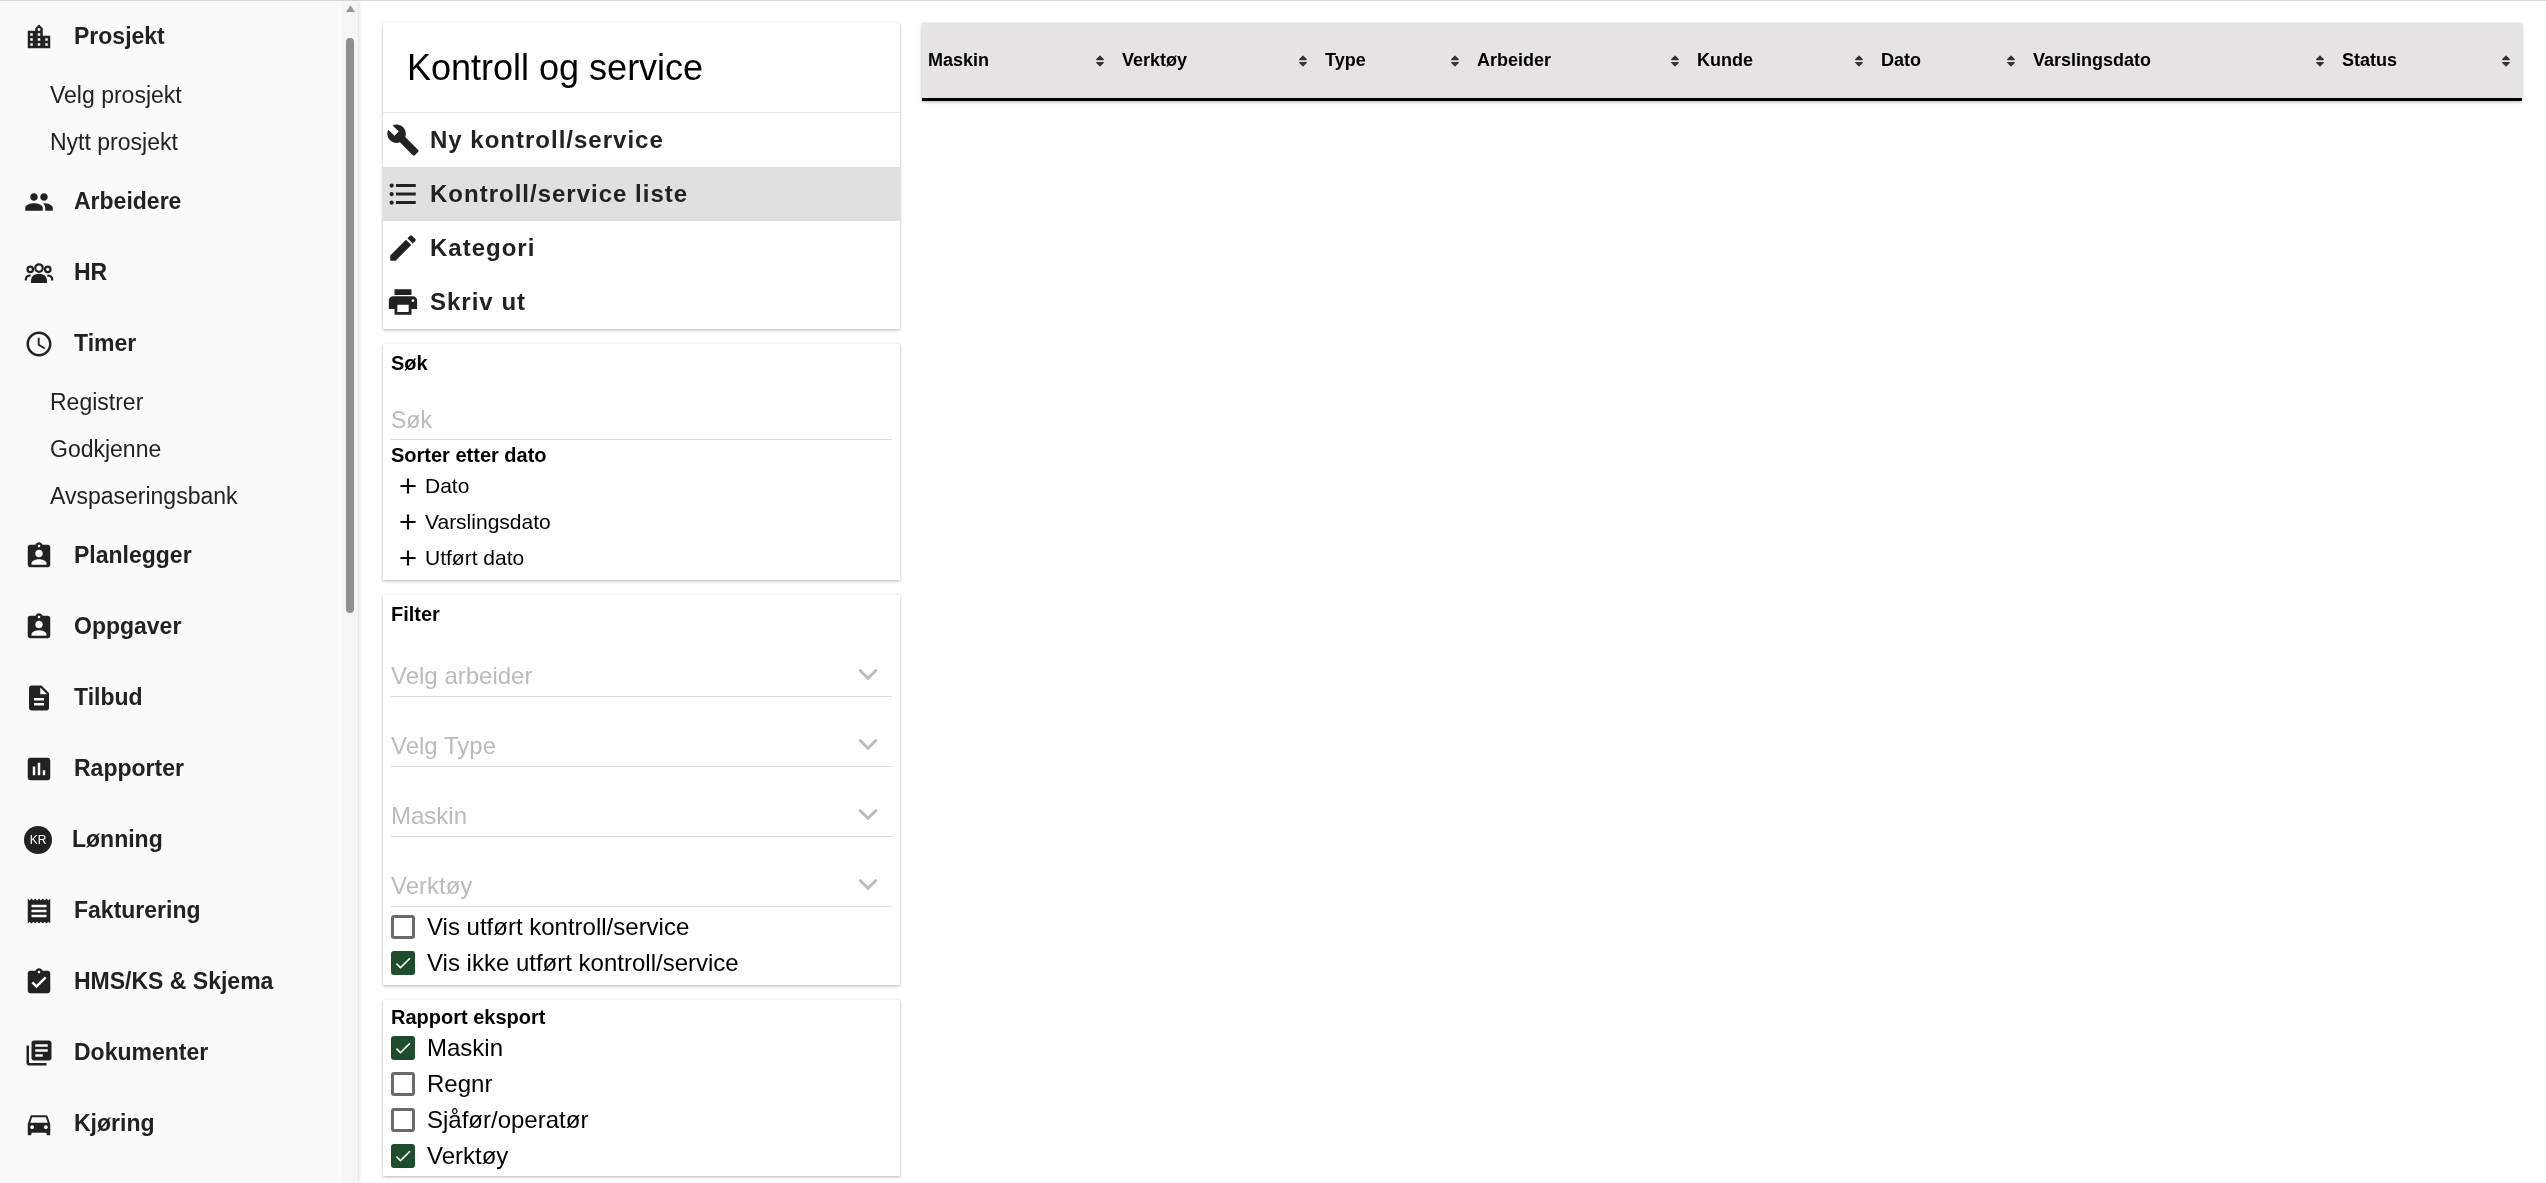 This screenshot has height=1183, width=2546. Describe the element at coordinates (641, 421) in the screenshot. I see `search-field: Søk` at that location.